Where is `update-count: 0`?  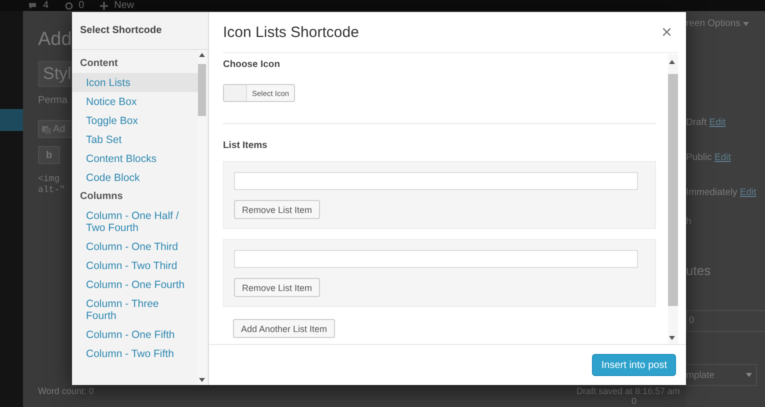
update-count: 0 is located at coordinates (81, 5).